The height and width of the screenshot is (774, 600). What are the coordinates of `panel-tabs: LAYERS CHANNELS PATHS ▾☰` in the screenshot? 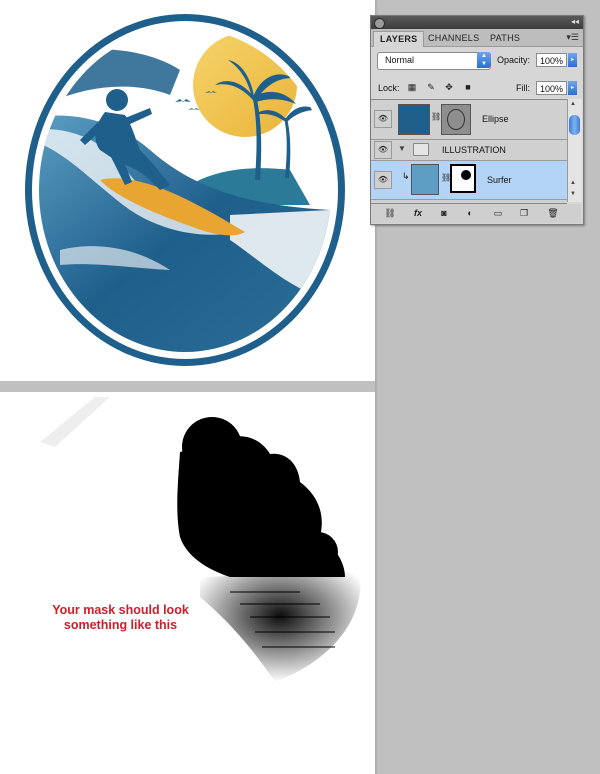 It's located at (477, 38).